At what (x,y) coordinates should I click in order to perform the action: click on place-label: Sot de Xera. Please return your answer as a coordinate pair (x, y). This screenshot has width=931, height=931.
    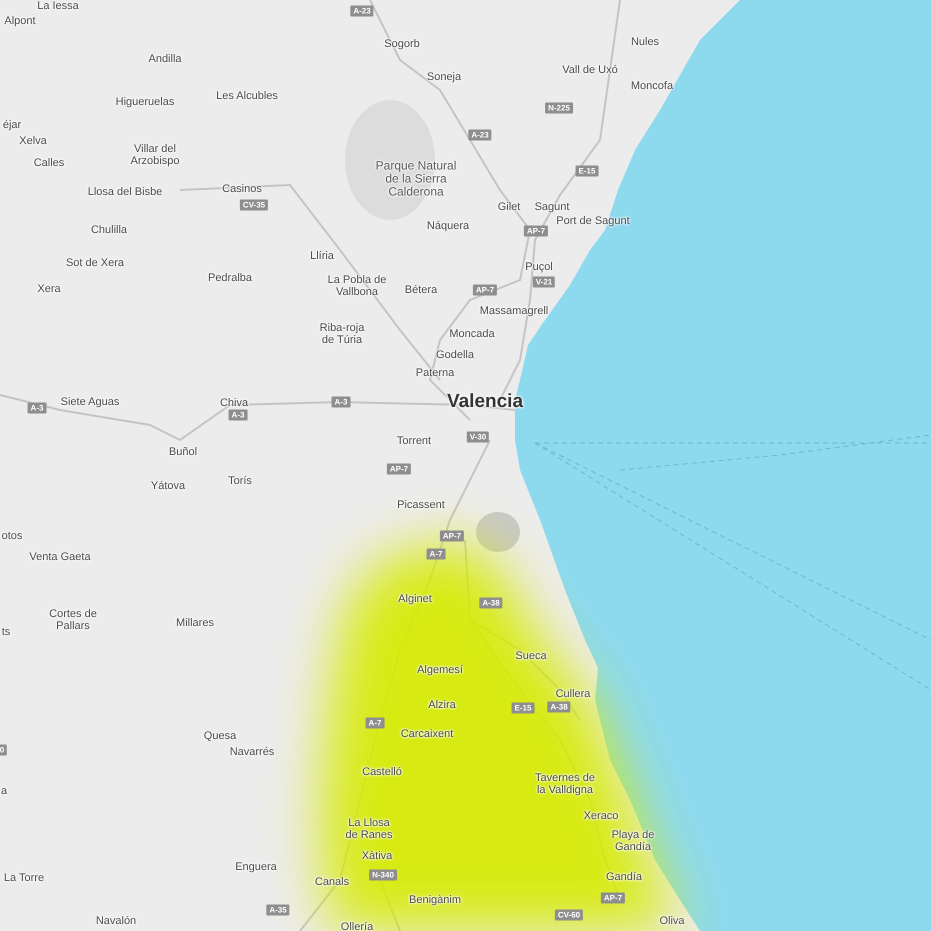
    Looking at the image, I should click on (95, 263).